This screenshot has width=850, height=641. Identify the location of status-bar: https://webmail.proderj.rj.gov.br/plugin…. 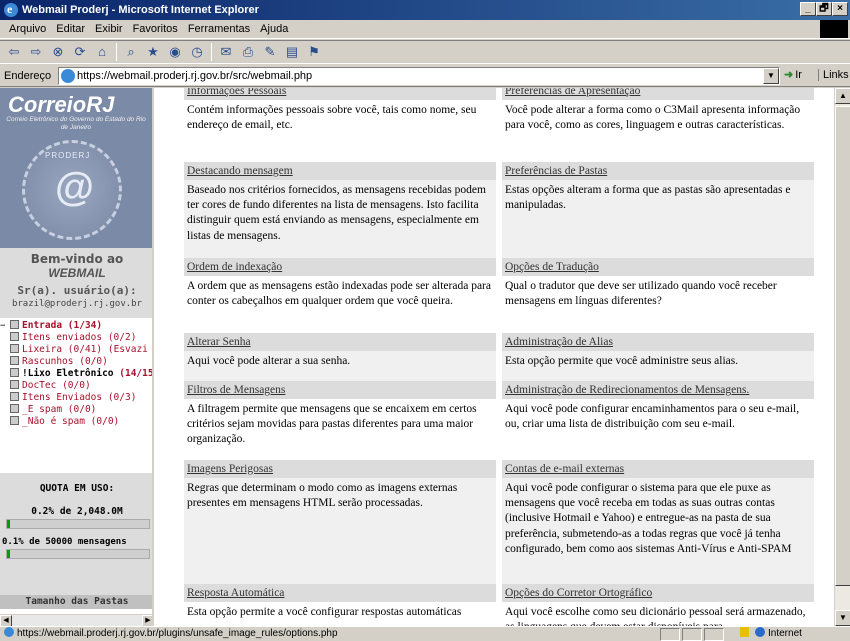
(425, 633).